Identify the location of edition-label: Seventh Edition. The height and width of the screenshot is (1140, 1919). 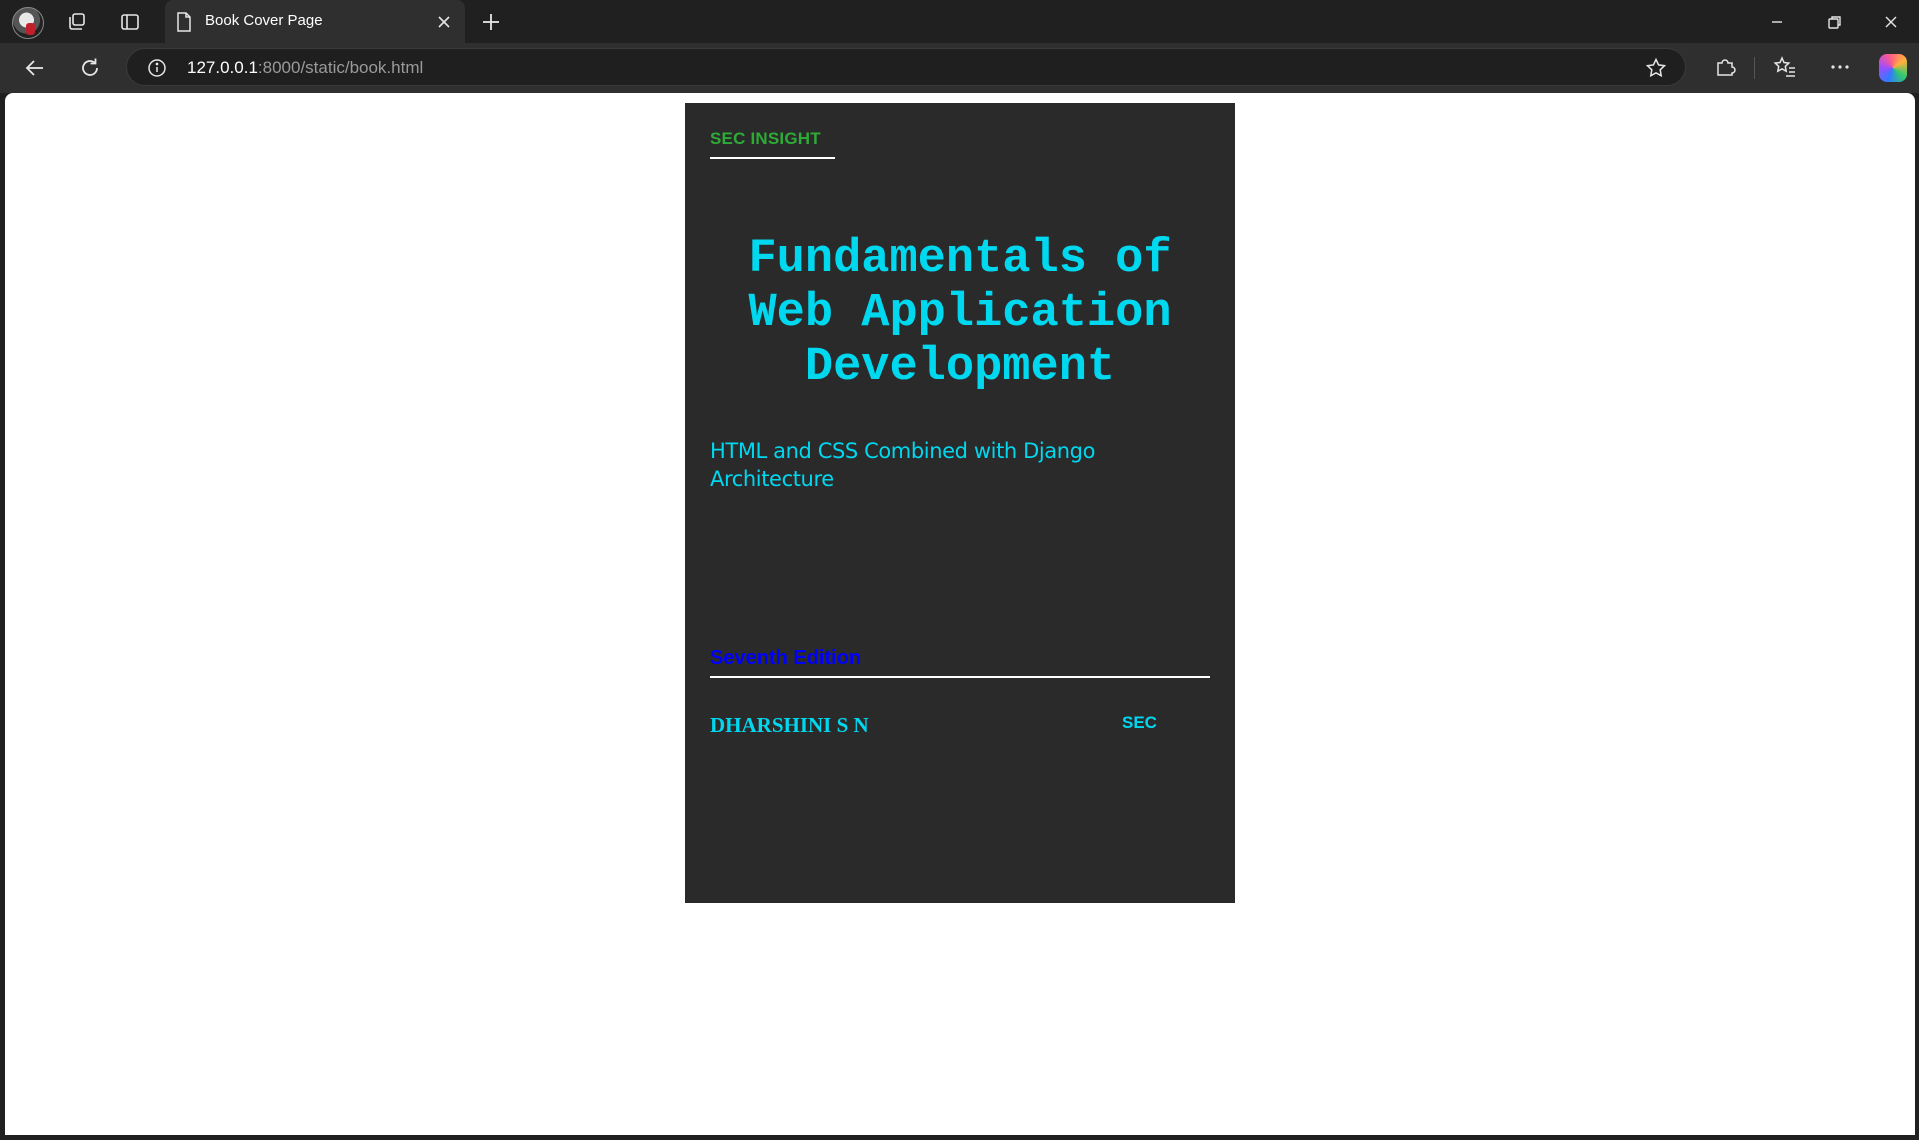
(960, 662).